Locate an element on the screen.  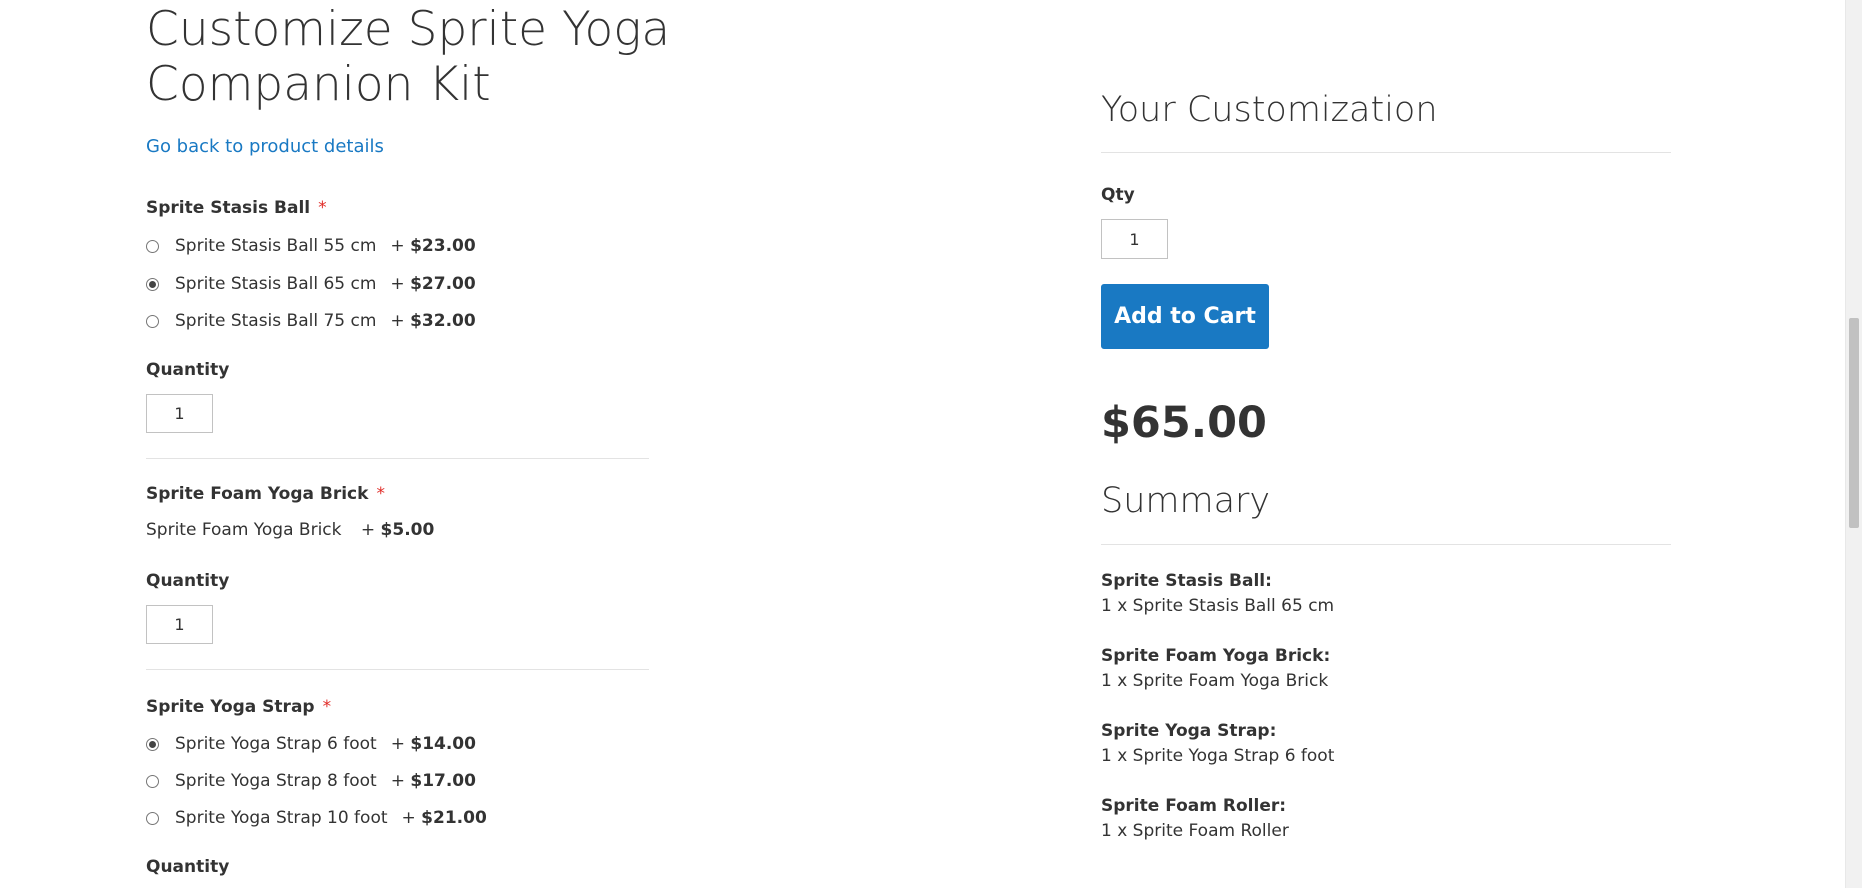
option-label-text: Sprite Stasis Ball is located at coordinates (228, 208).